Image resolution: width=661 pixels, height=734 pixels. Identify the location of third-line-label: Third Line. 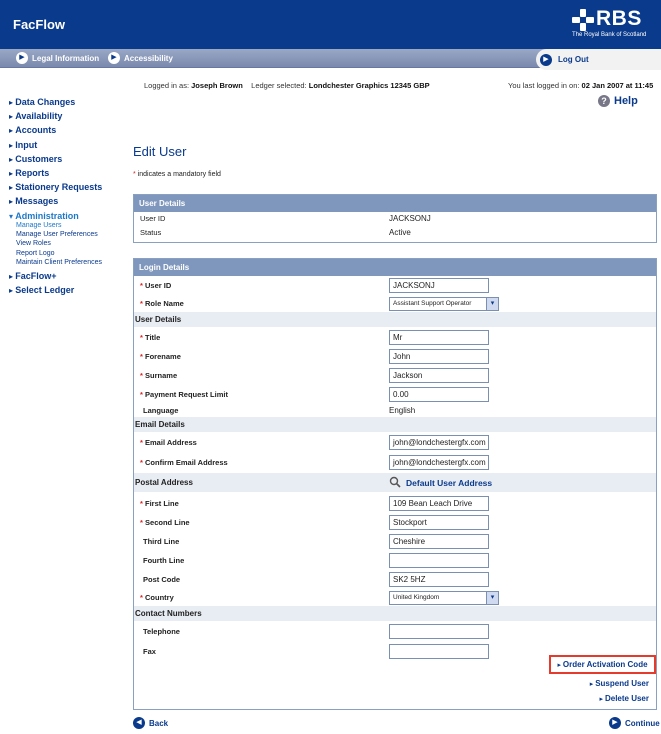
(161, 541).